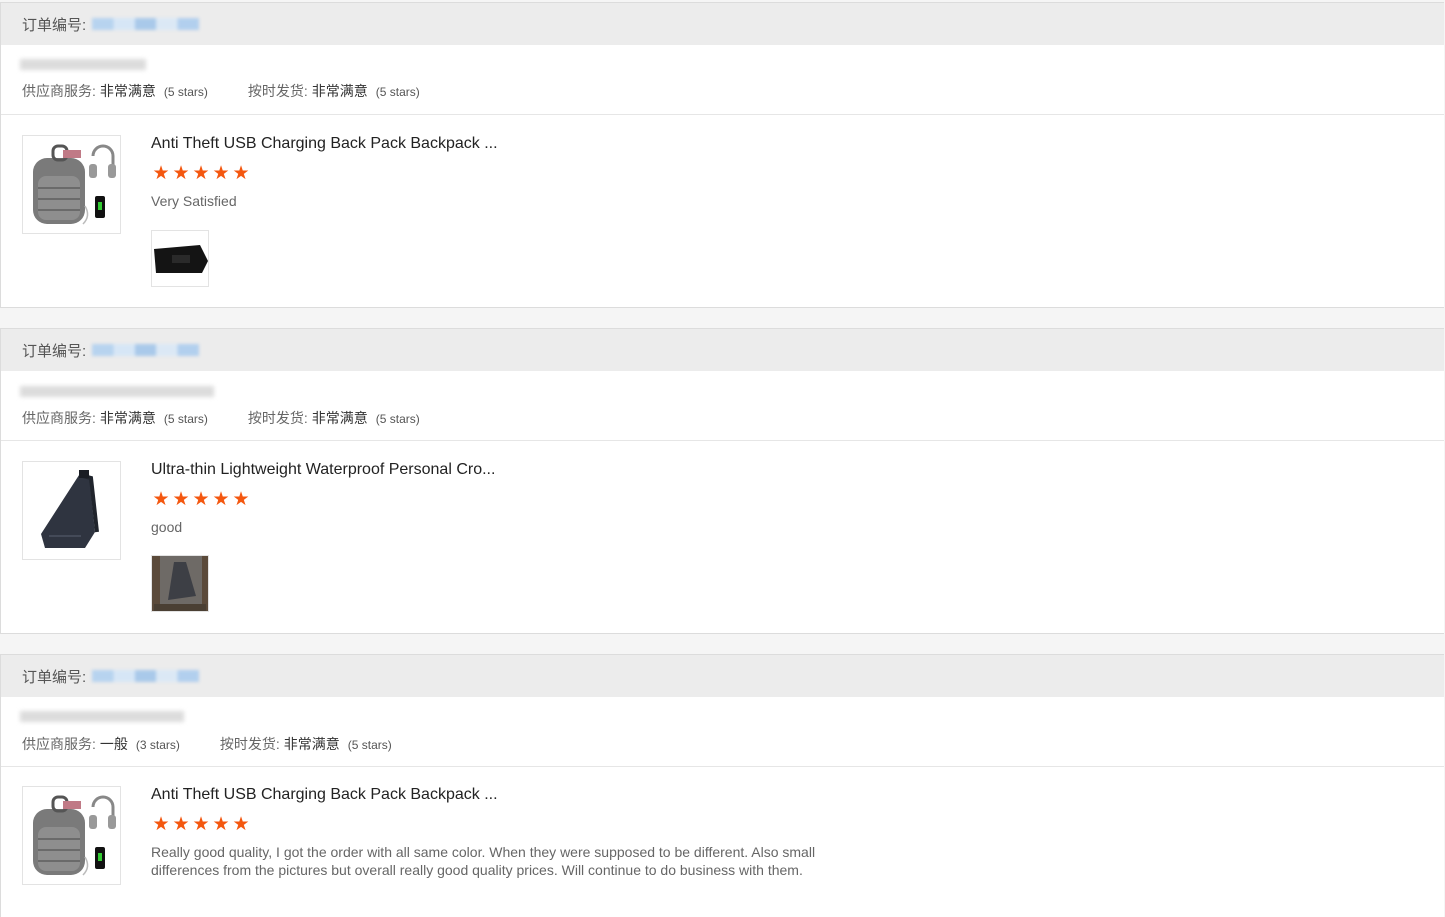 The height and width of the screenshot is (917, 1445). I want to click on person-wearing-bag-photo-icon, so click(180, 583).